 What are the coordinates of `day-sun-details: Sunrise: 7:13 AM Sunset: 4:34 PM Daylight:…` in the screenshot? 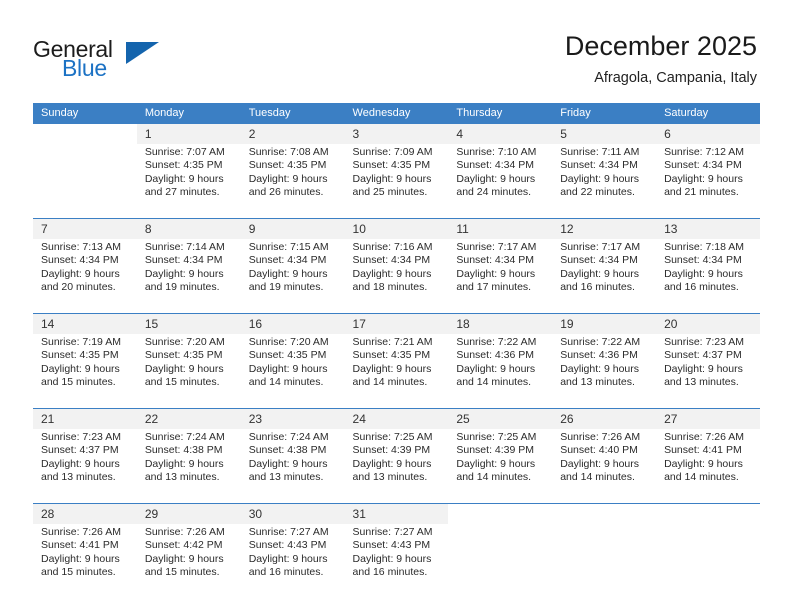 It's located at (85, 276).